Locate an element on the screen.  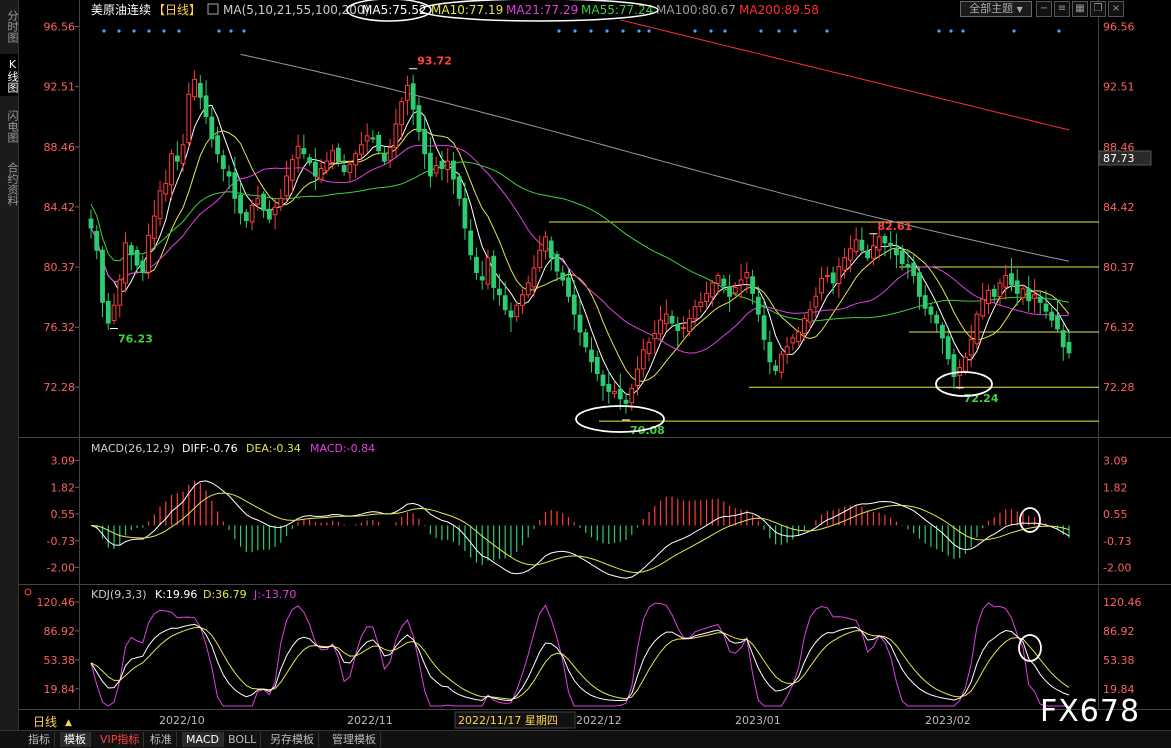
theme-dropdown: 全部主题 ▼ is located at coordinates (996, 9).